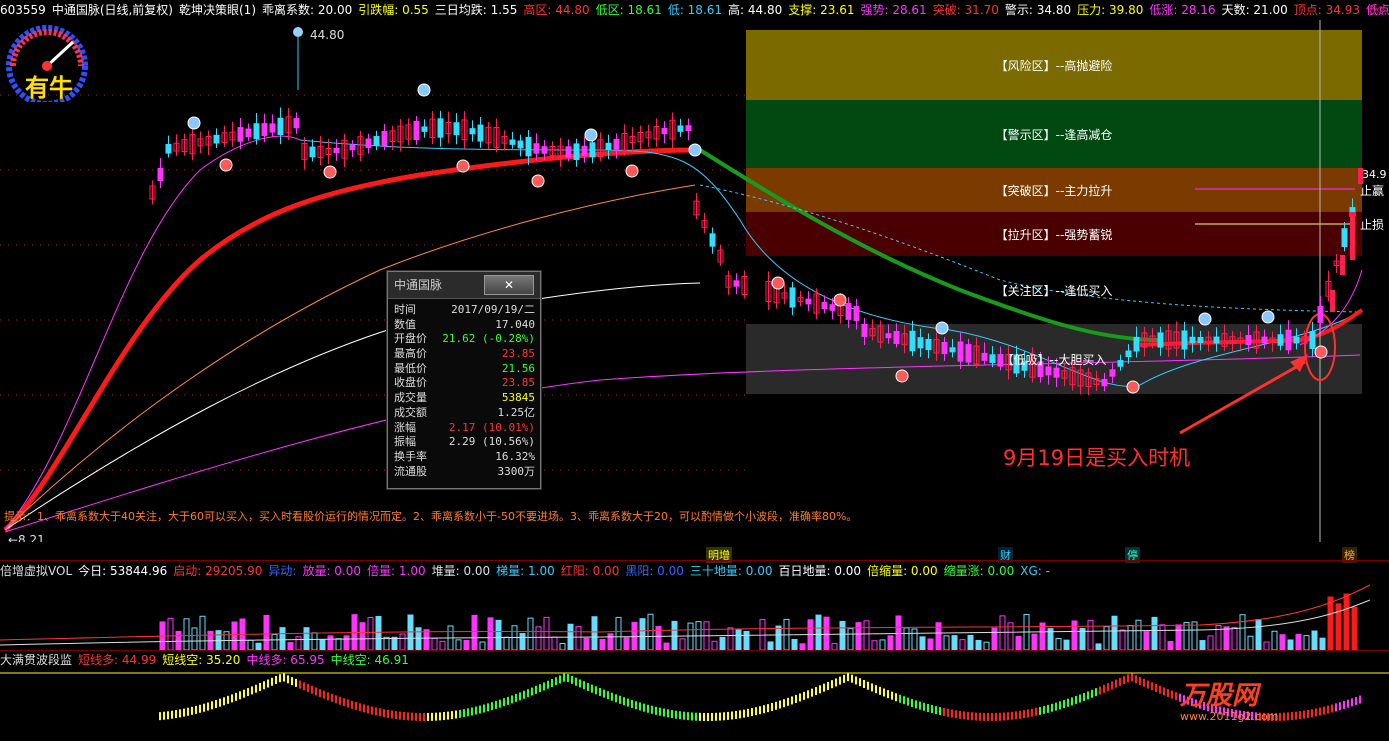 Image resolution: width=1389 pixels, height=741 pixels. What do you see at coordinates (509, 285) in the screenshot?
I see `close-button: ✕` at bounding box center [509, 285].